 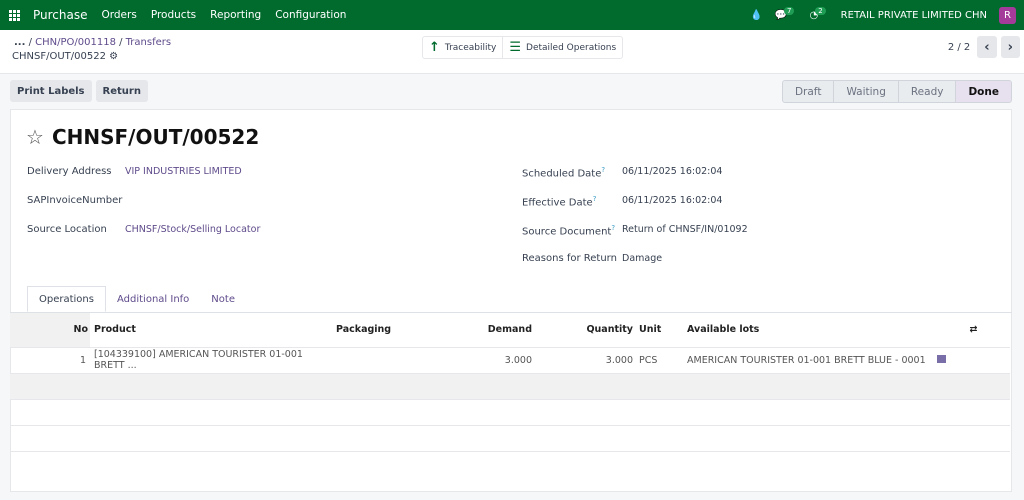 What do you see at coordinates (983, 91) in the screenshot?
I see `stage-done: Done` at bounding box center [983, 91].